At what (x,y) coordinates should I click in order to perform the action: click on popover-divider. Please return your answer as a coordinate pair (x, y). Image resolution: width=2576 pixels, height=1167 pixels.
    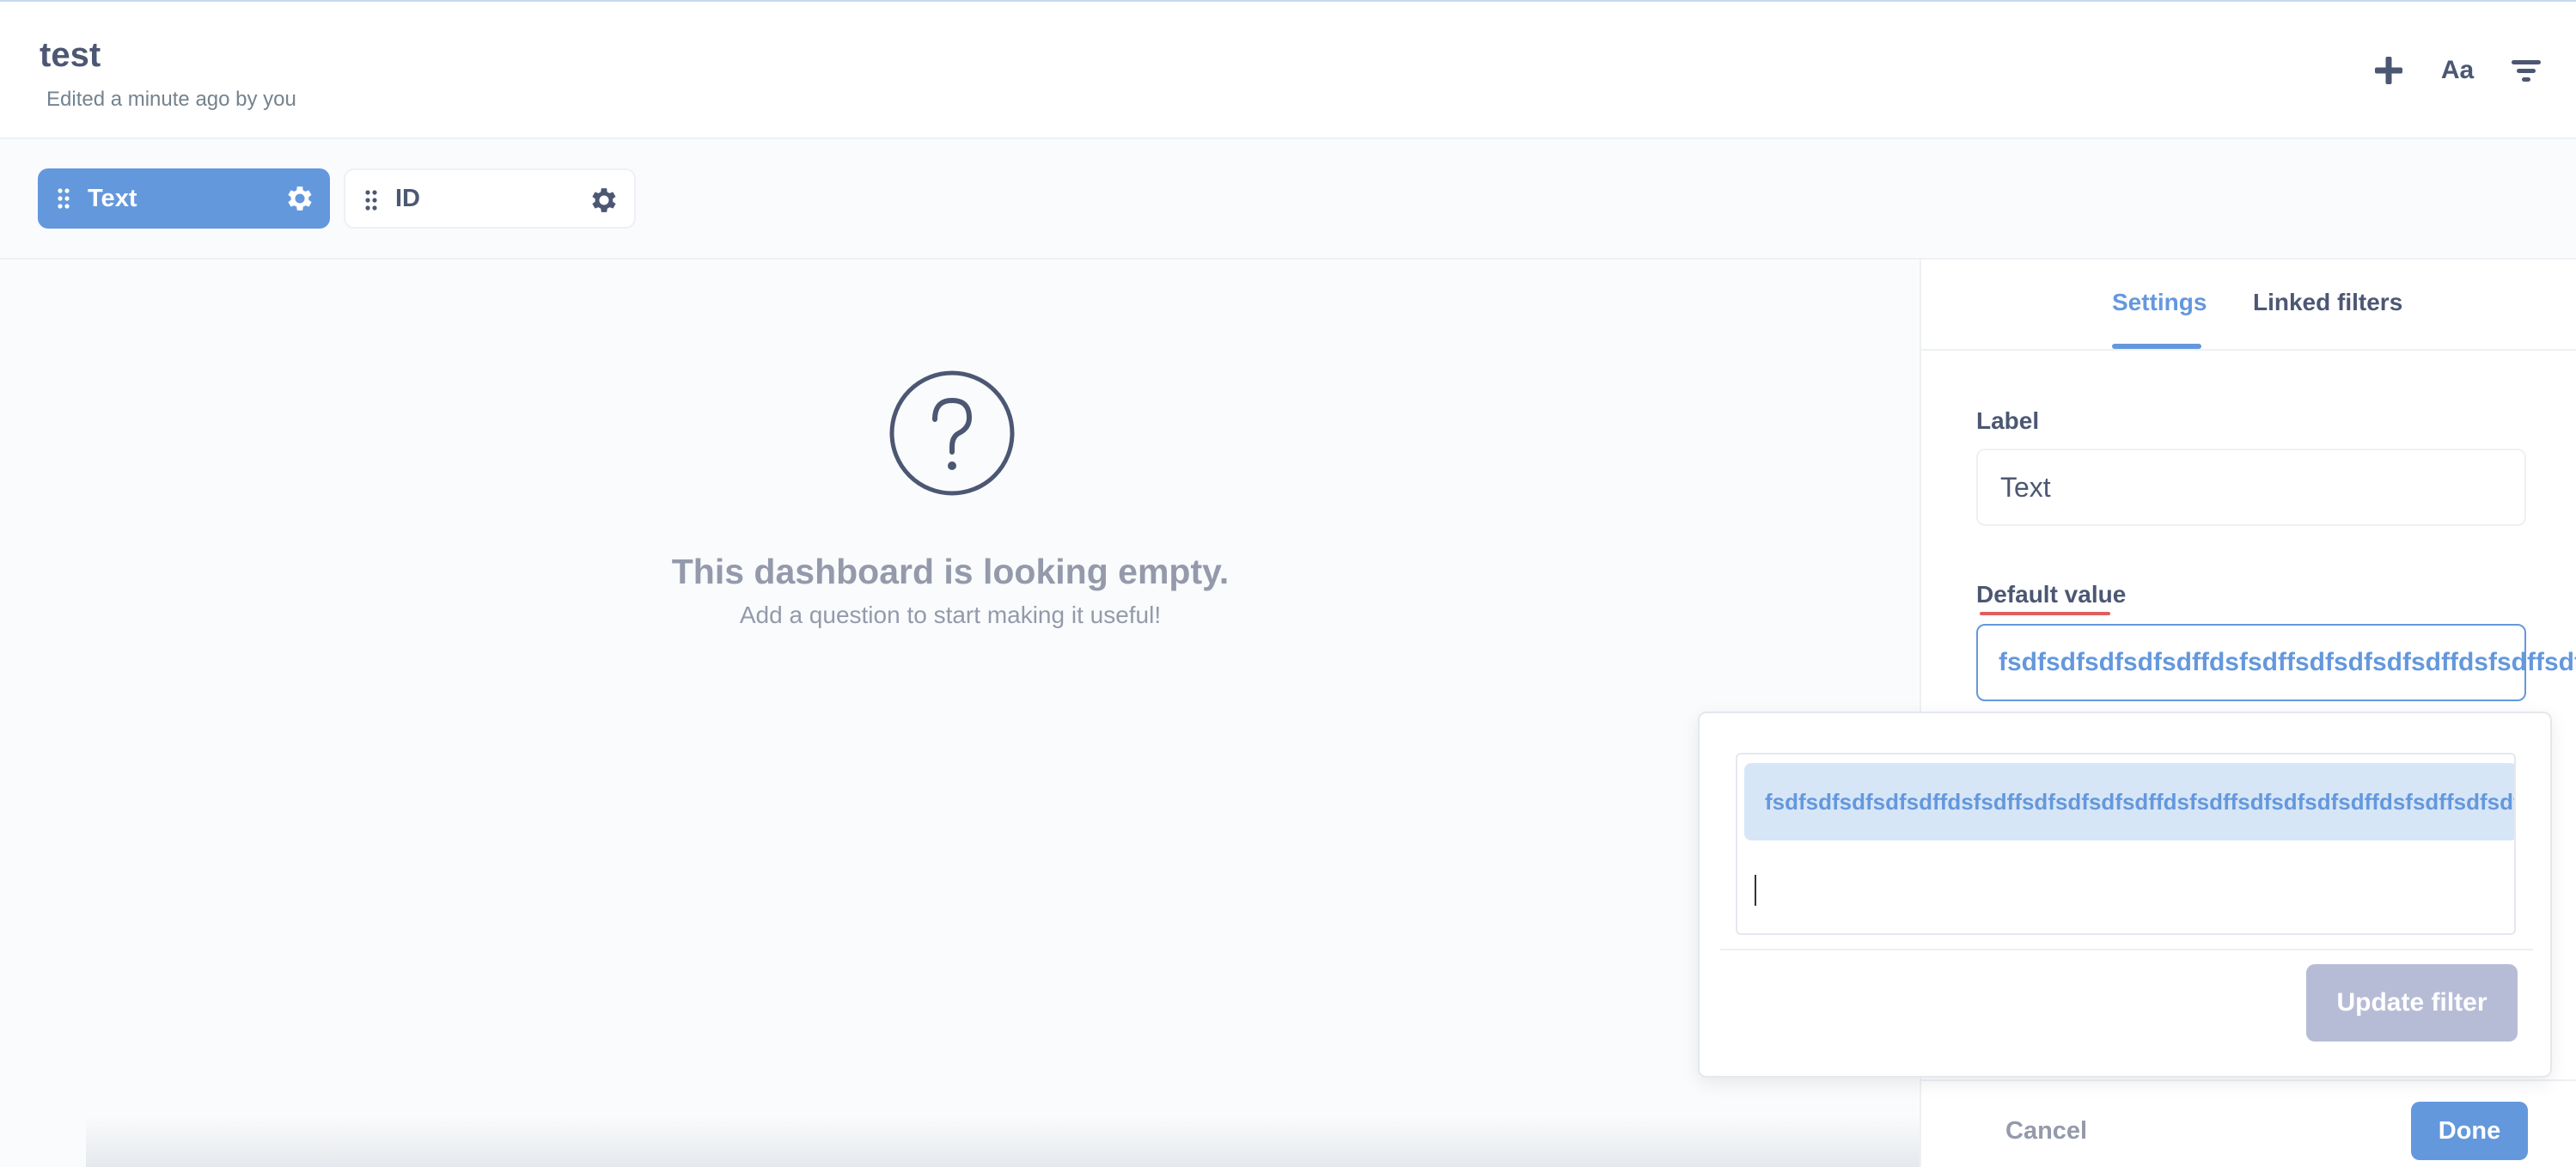
    Looking at the image, I should click on (2126, 949).